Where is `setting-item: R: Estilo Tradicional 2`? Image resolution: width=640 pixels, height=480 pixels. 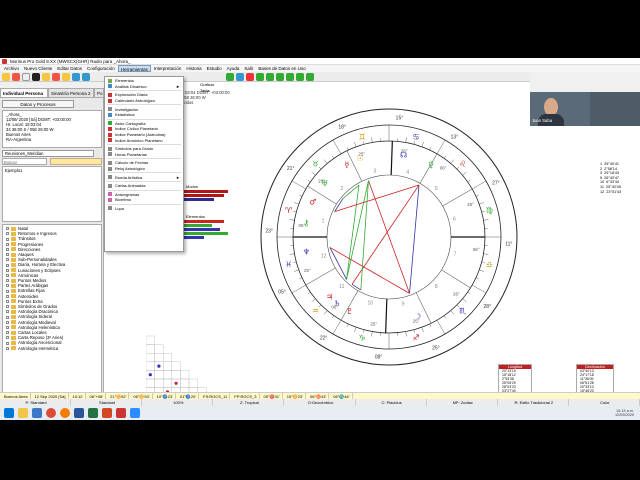 setting-item: R: Estilo Tradicional 2 is located at coordinates (534, 402).